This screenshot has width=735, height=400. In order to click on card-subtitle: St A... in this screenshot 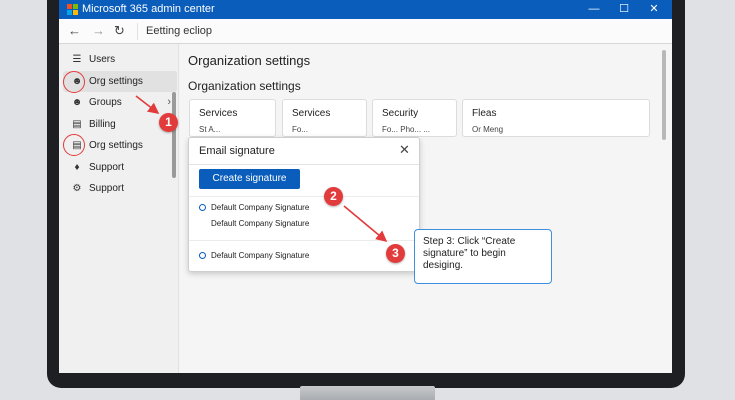, I will do `click(210, 129)`.